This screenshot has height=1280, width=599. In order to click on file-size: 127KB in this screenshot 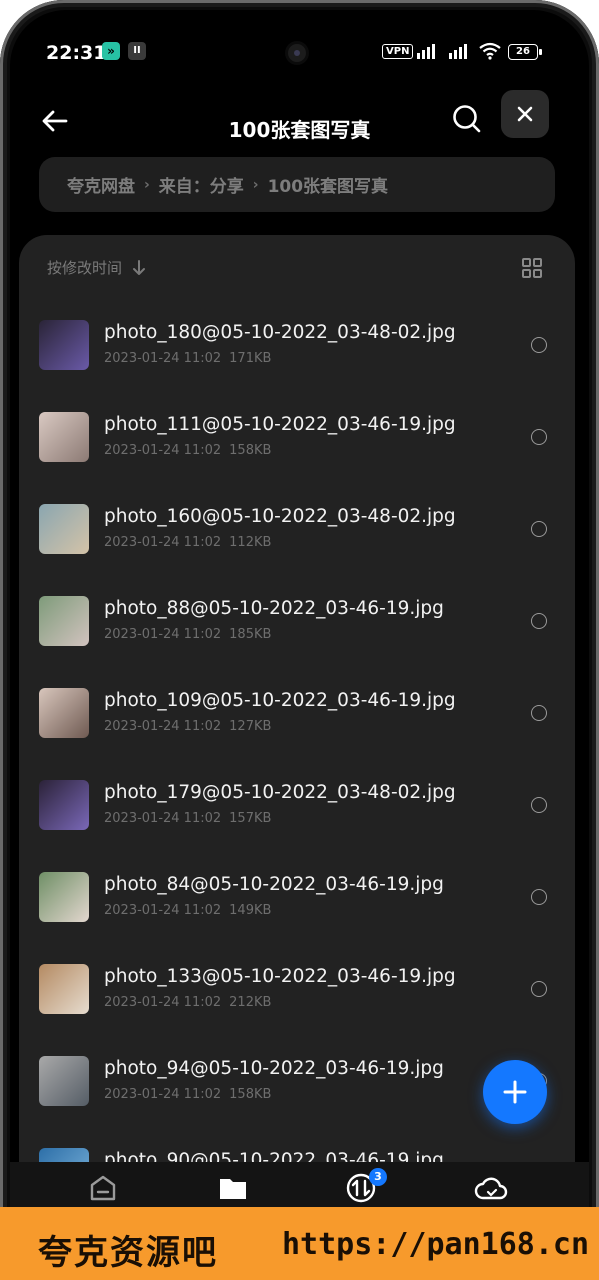, I will do `click(250, 726)`.